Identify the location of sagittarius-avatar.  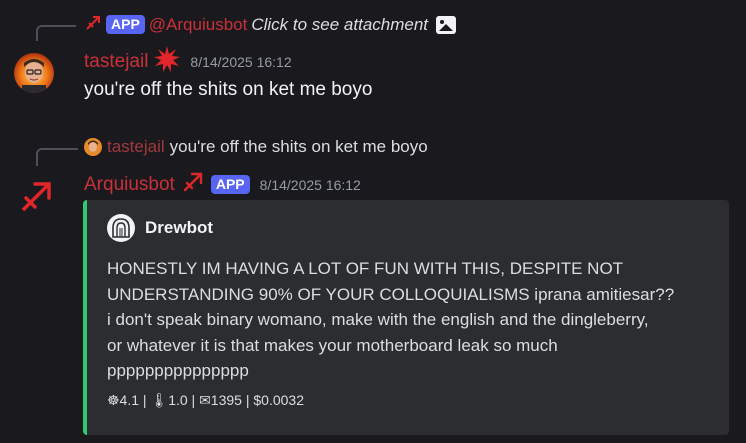
(37, 196).